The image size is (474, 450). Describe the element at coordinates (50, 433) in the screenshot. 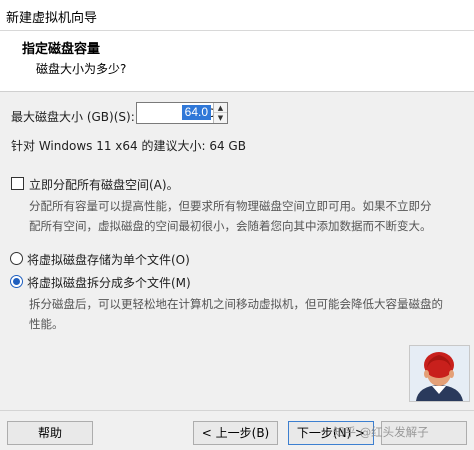

I see `help-button: 帮助` at that location.